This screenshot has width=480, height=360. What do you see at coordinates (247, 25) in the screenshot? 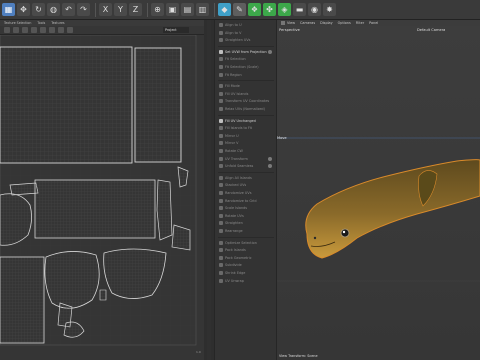
I see `uv-command-item: Align to U` at bounding box center [247, 25].